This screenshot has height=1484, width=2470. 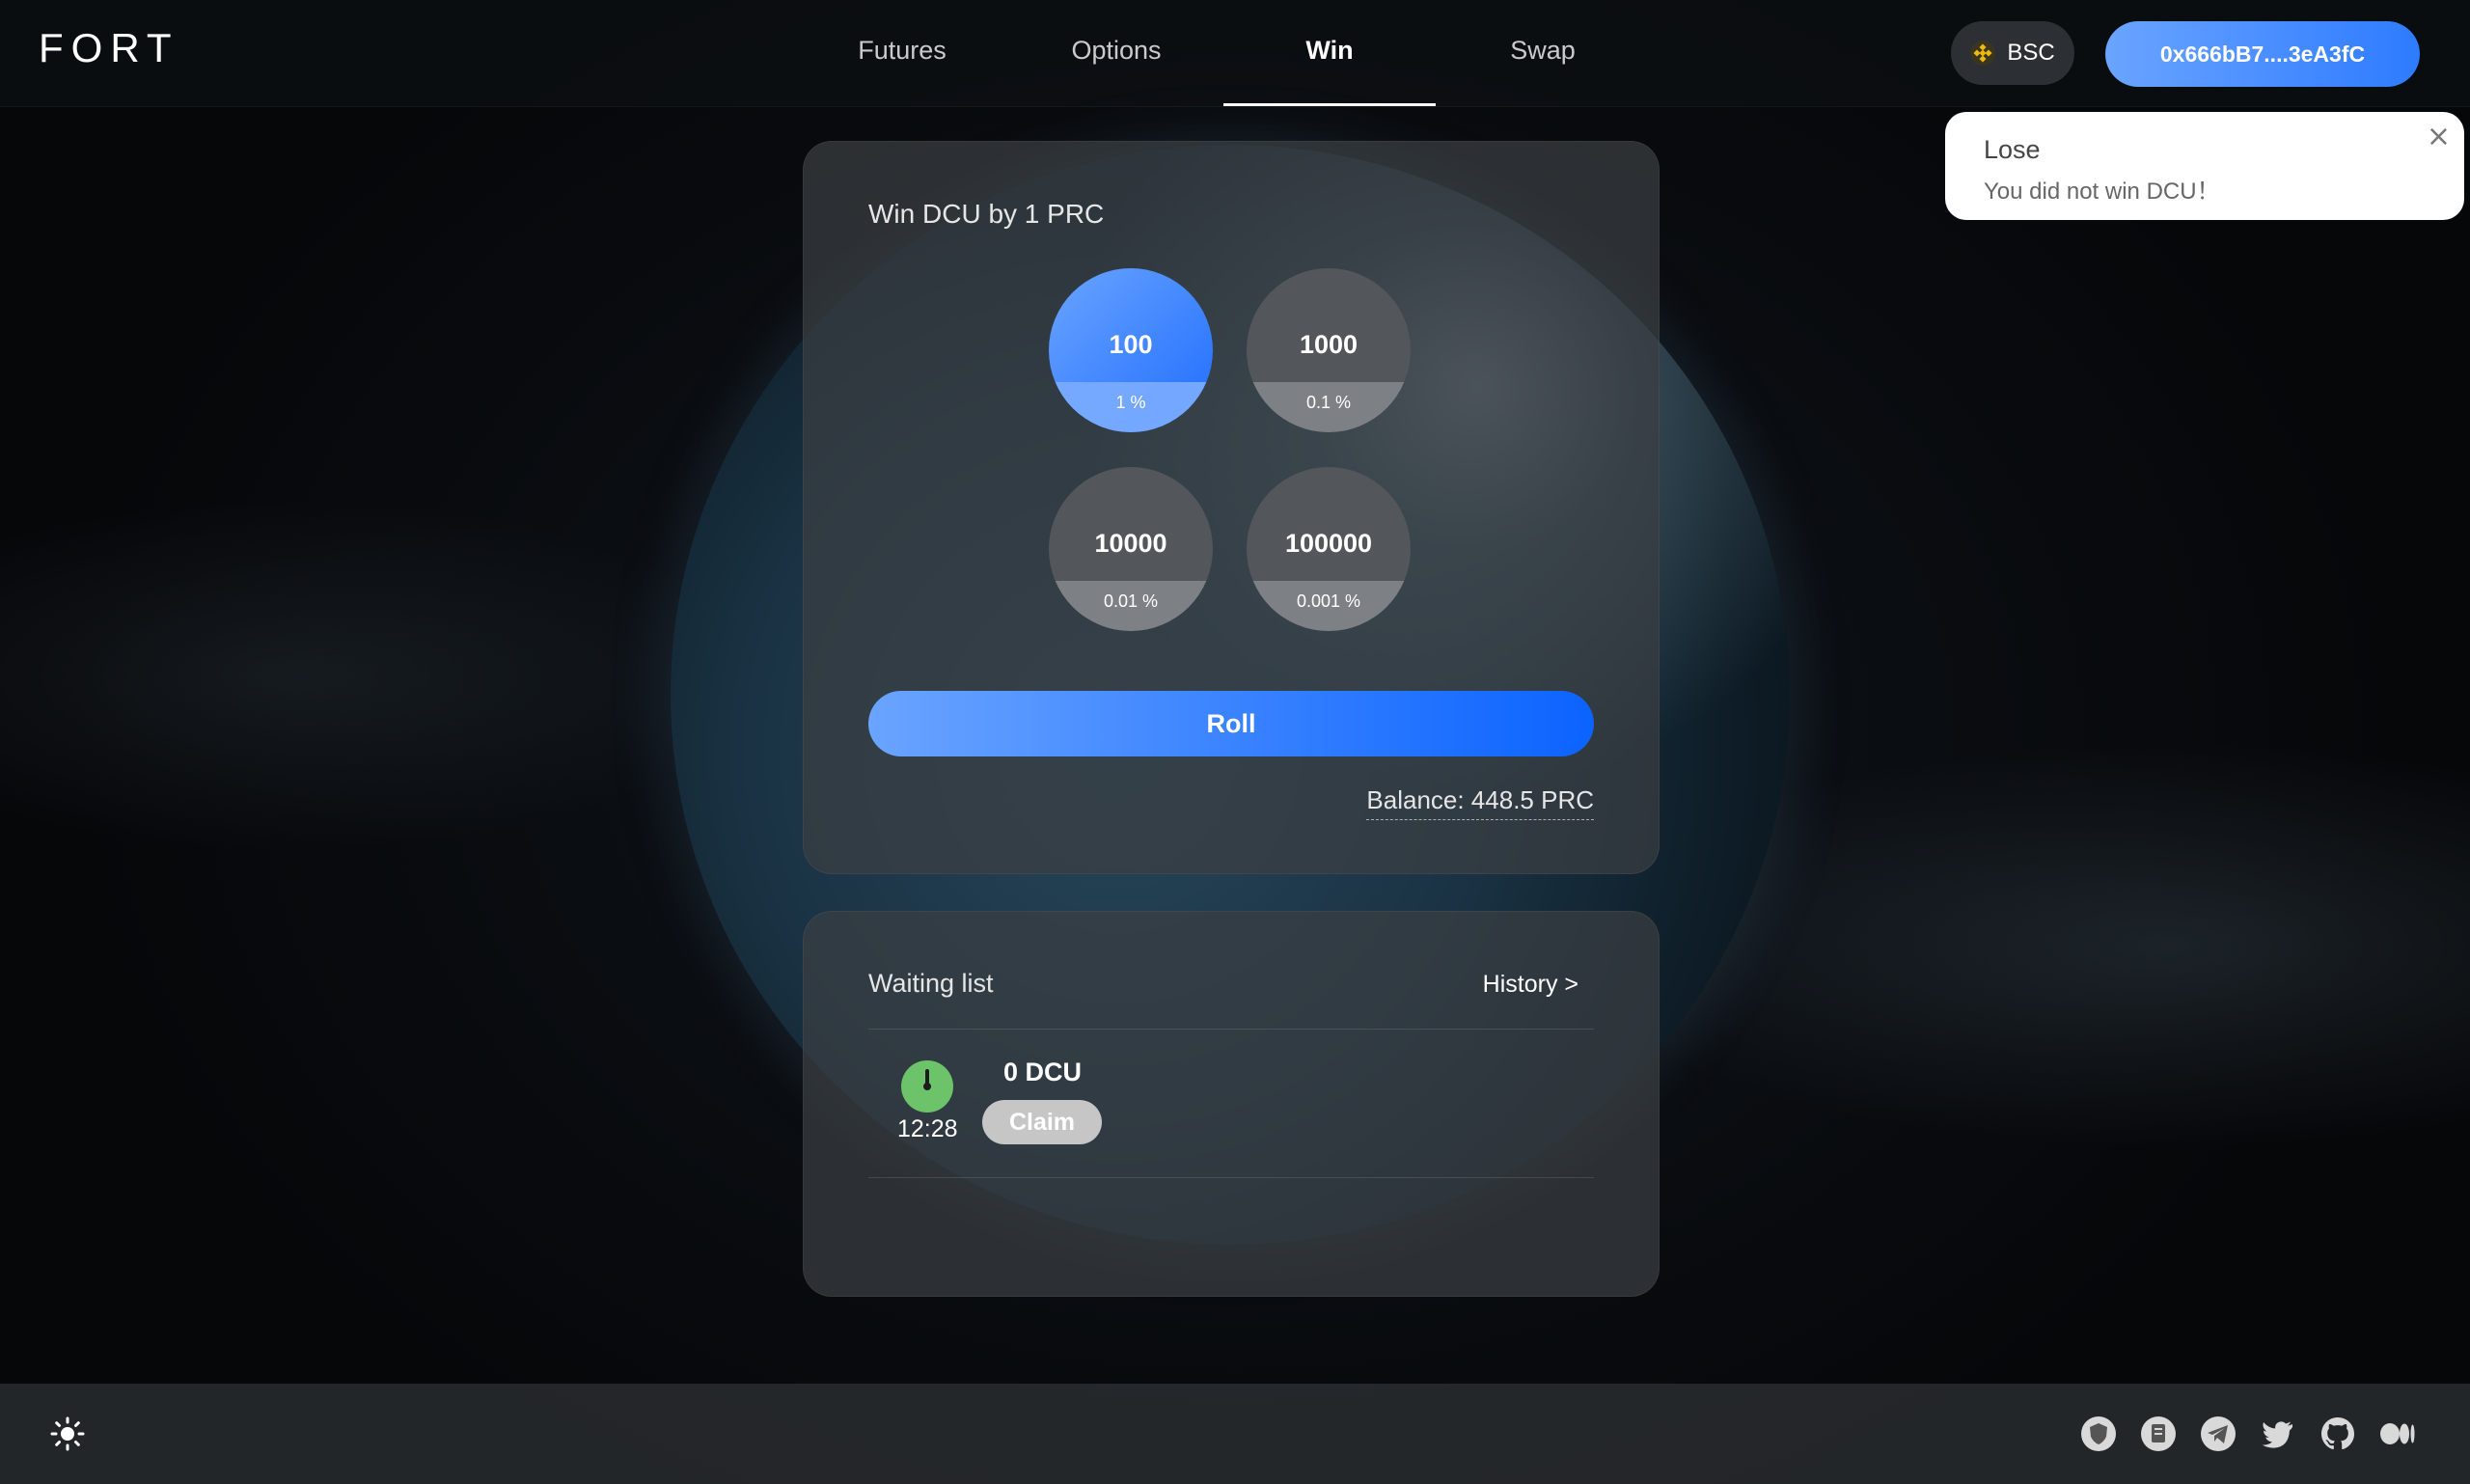 What do you see at coordinates (1231, 1104) in the screenshot?
I see `waiting-list-card: Waiting list History > 12:28 0 DCU Claim` at bounding box center [1231, 1104].